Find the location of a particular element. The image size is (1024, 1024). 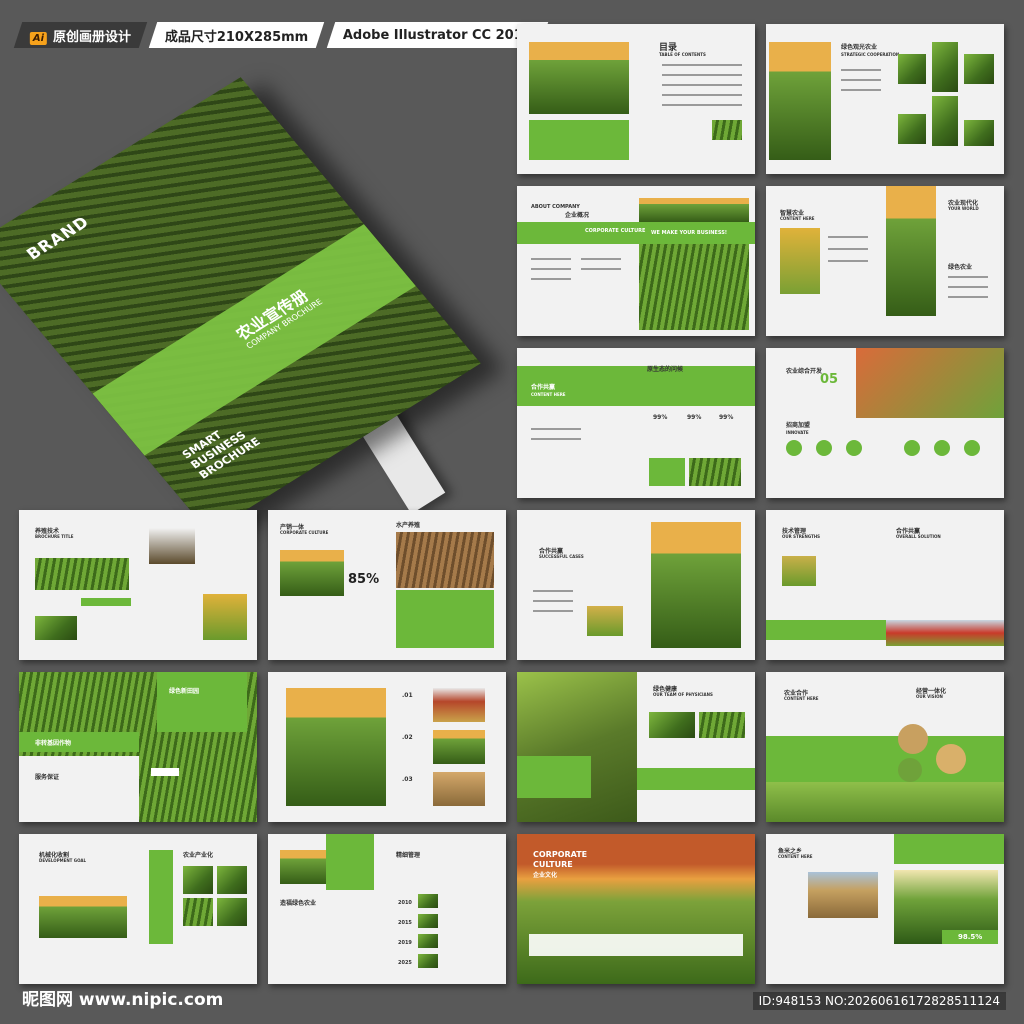

spread-subtitle: OVERALL SOLUTION is located at coordinates (918, 536).